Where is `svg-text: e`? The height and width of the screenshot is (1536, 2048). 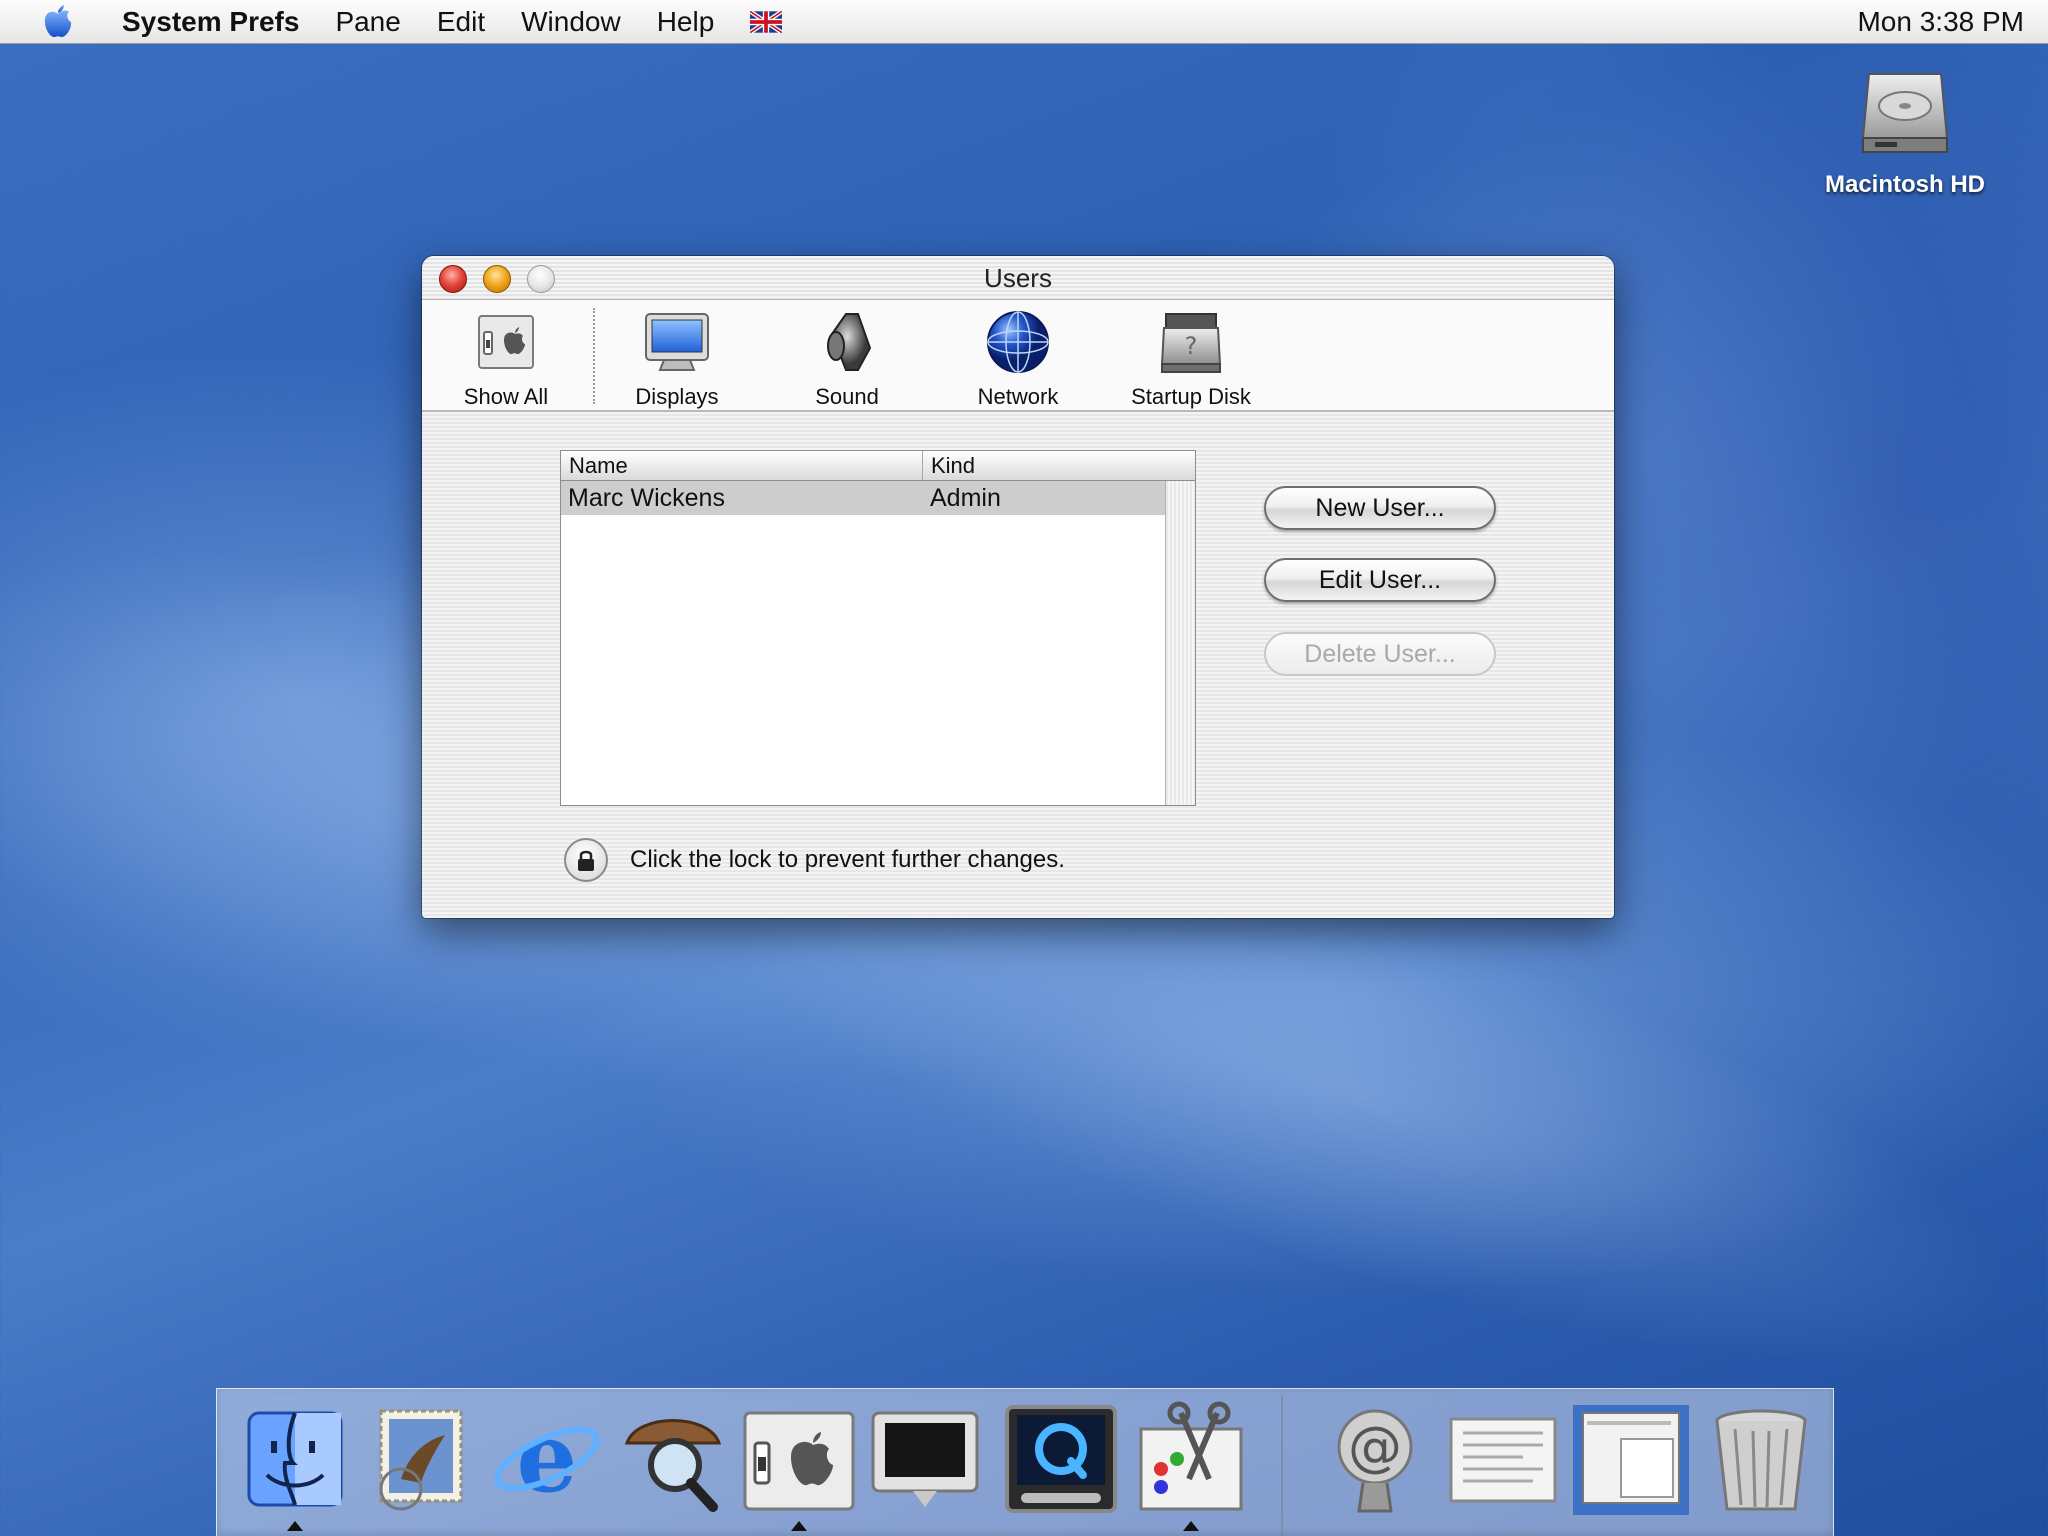
svg-text: e is located at coordinates (546, 1457).